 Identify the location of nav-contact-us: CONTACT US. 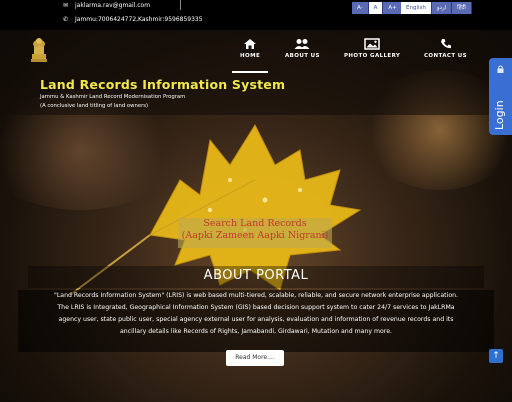
(445, 48).